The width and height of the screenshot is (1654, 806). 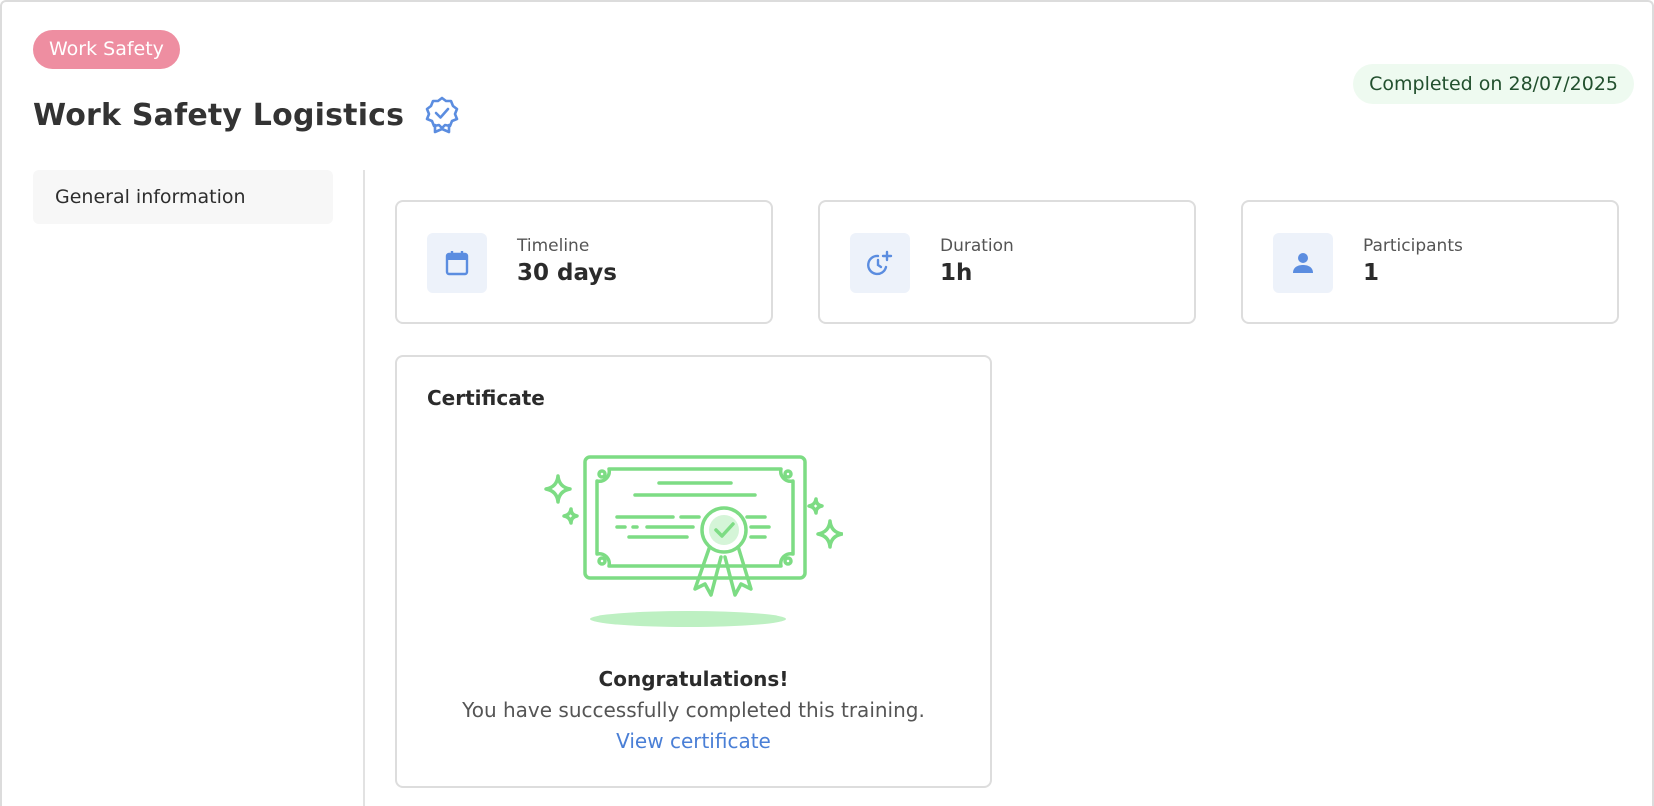 What do you see at coordinates (880, 263) in the screenshot?
I see `clock-plus-icon` at bounding box center [880, 263].